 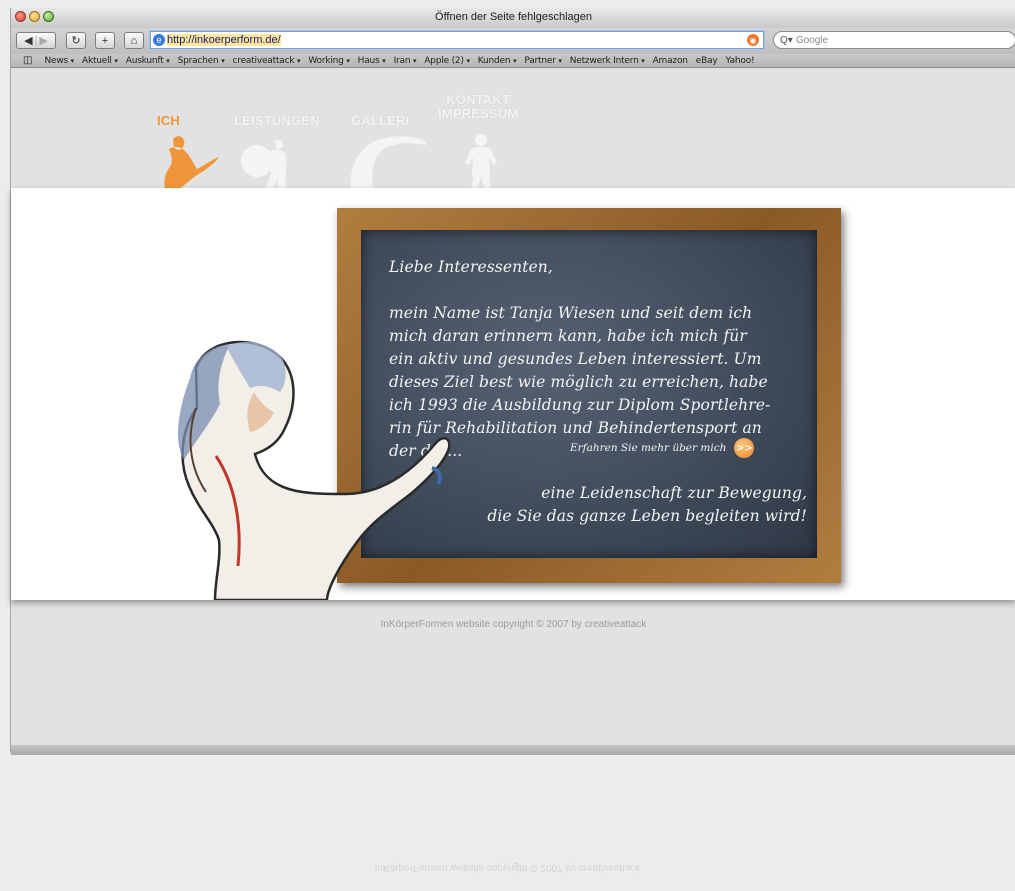 What do you see at coordinates (405, 61) in the screenshot?
I see `bookmark-item: Iran ▾` at bounding box center [405, 61].